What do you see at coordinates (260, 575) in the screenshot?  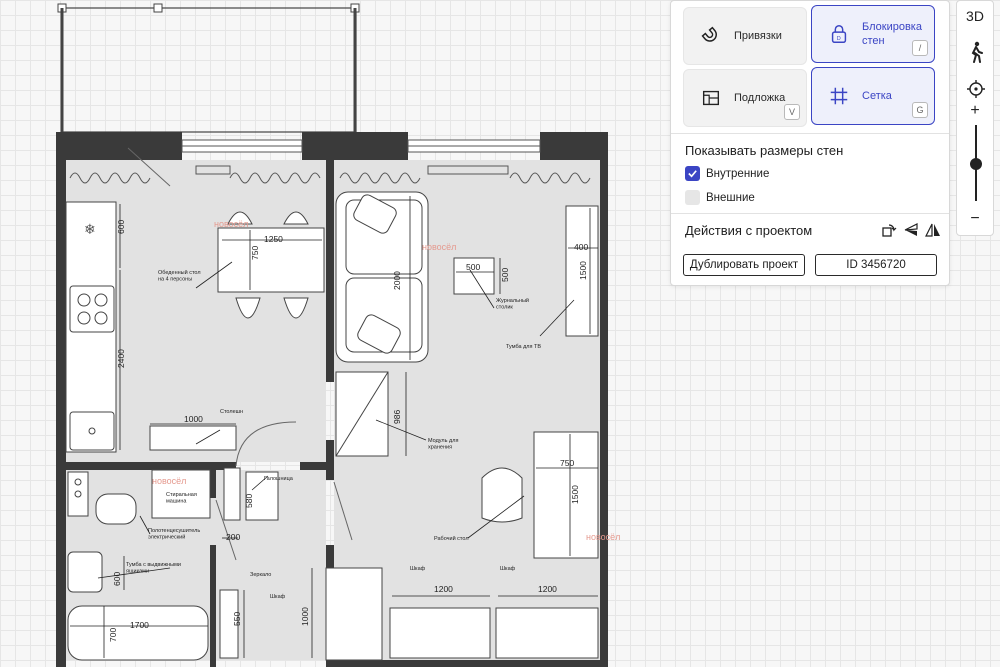 I see `label-mirror: Зеркало` at bounding box center [260, 575].